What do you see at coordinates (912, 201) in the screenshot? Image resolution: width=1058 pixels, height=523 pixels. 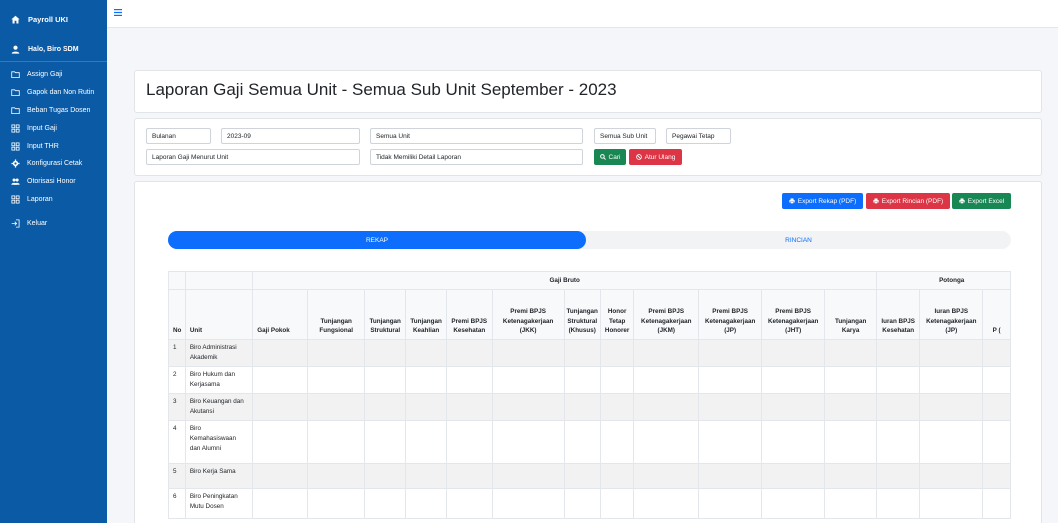 I see `export-rincian-label: Export Rincian (PDF)` at bounding box center [912, 201].